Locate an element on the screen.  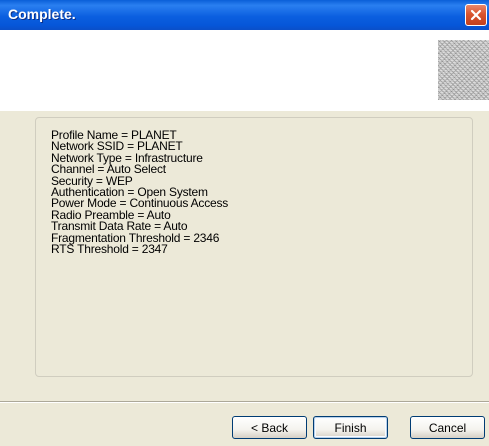
close-icon is located at coordinates (476, 15).